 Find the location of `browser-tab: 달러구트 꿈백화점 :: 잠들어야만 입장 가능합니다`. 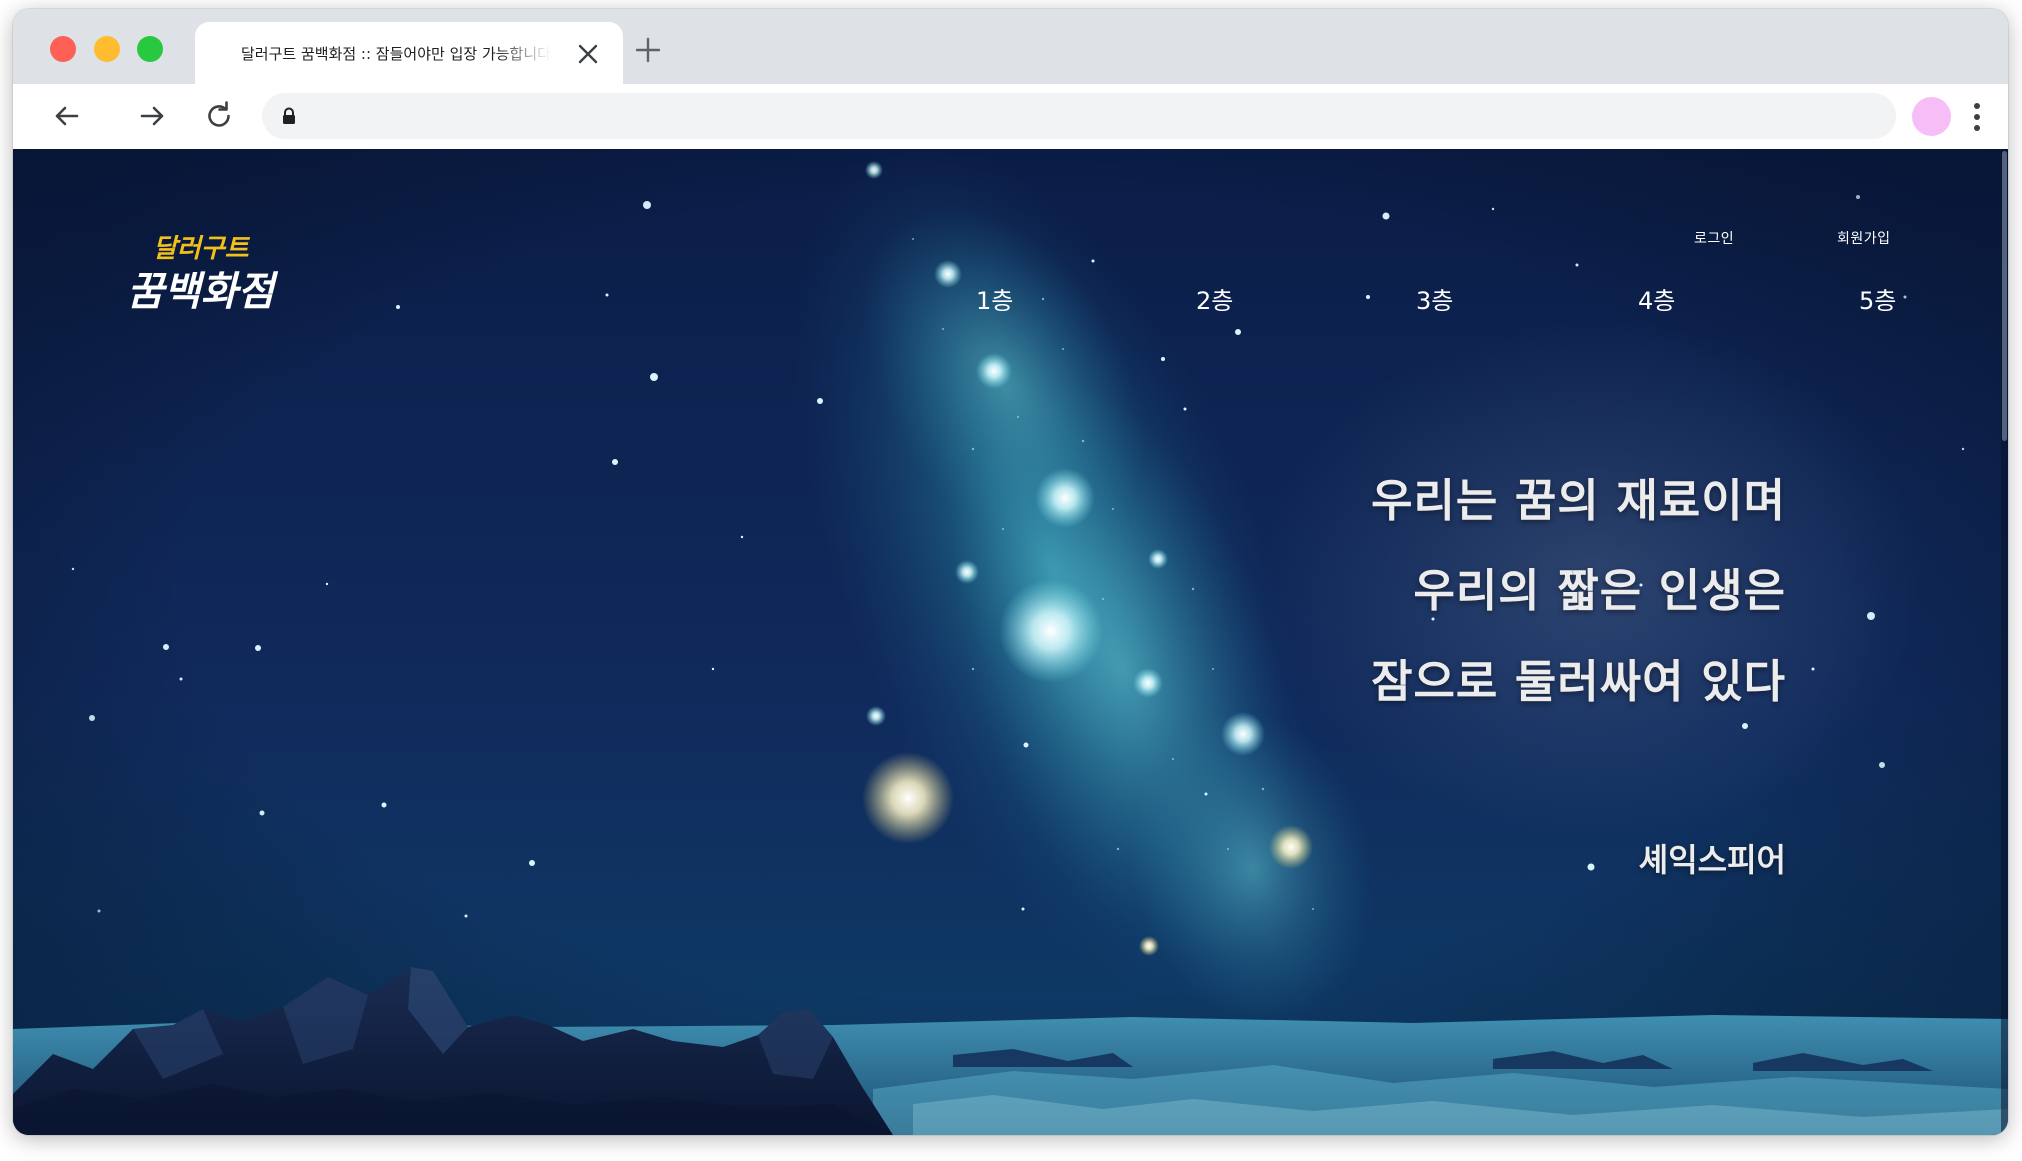

browser-tab: 달러구트 꿈백화점 :: 잠들어야만 입장 가능합니다 is located at coordinates (409, 53).